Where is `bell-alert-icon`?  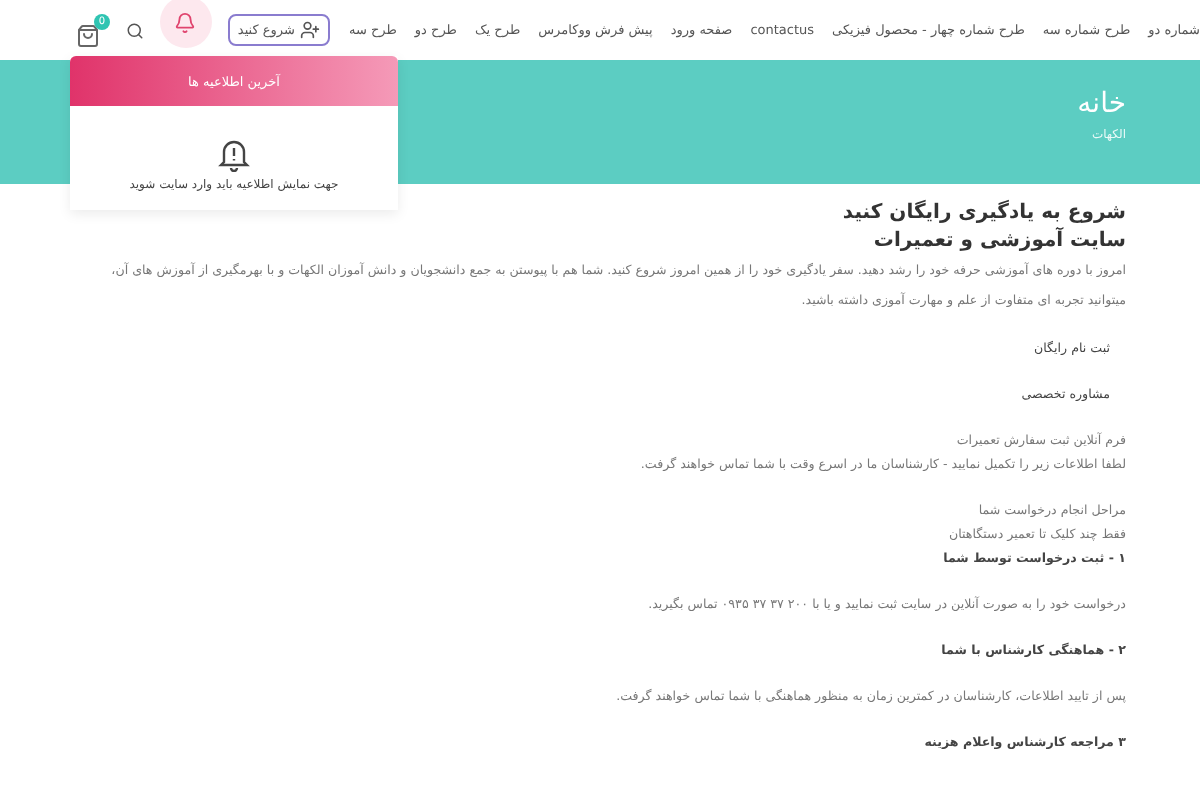 bell-alert-icon is located at coordinates (234, 155).